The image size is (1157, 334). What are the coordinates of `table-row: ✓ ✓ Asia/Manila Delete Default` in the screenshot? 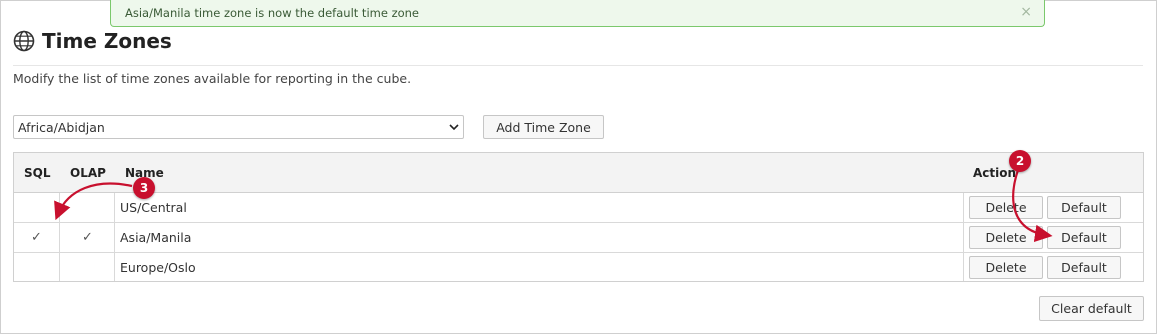 It's located at (578, 238).